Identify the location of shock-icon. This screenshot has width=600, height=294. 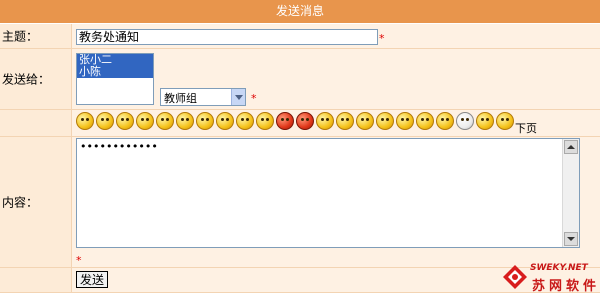
(445, 121).